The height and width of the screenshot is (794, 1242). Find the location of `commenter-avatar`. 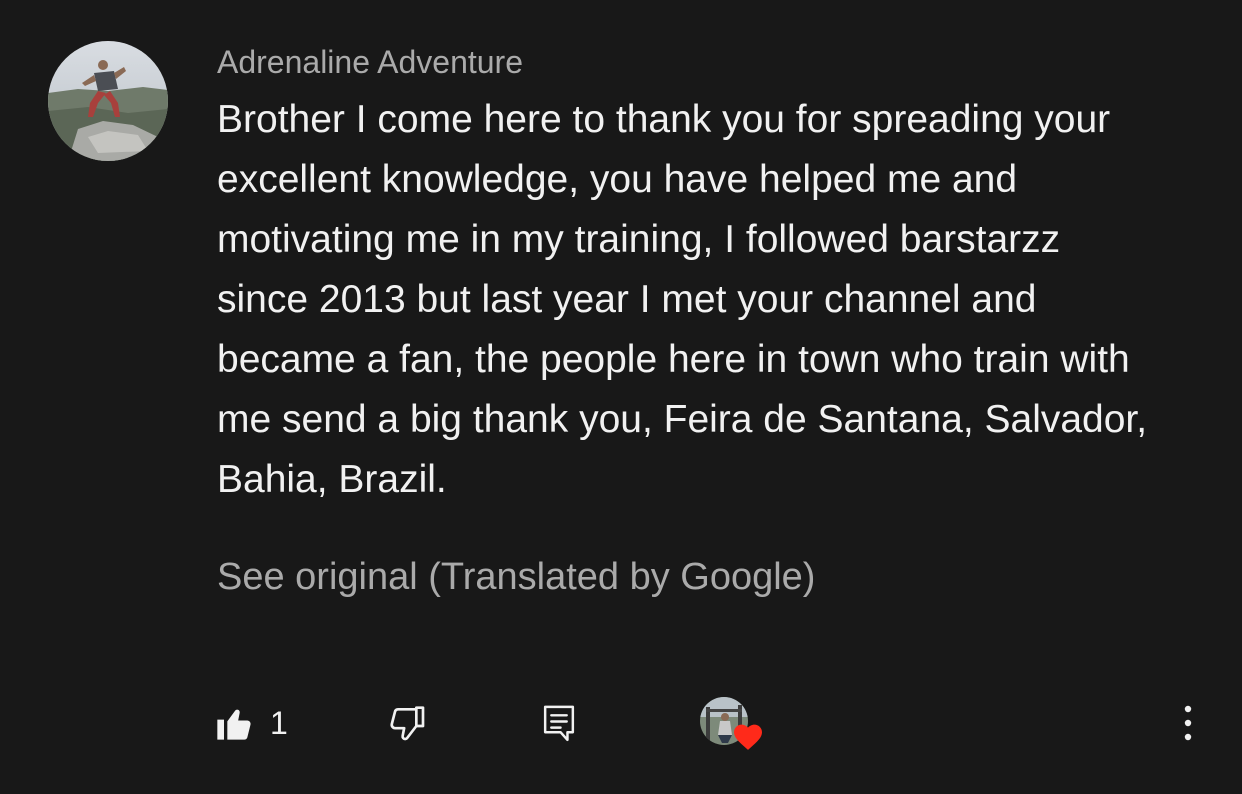

commenter-avatar is located at coordinates (108, 101).